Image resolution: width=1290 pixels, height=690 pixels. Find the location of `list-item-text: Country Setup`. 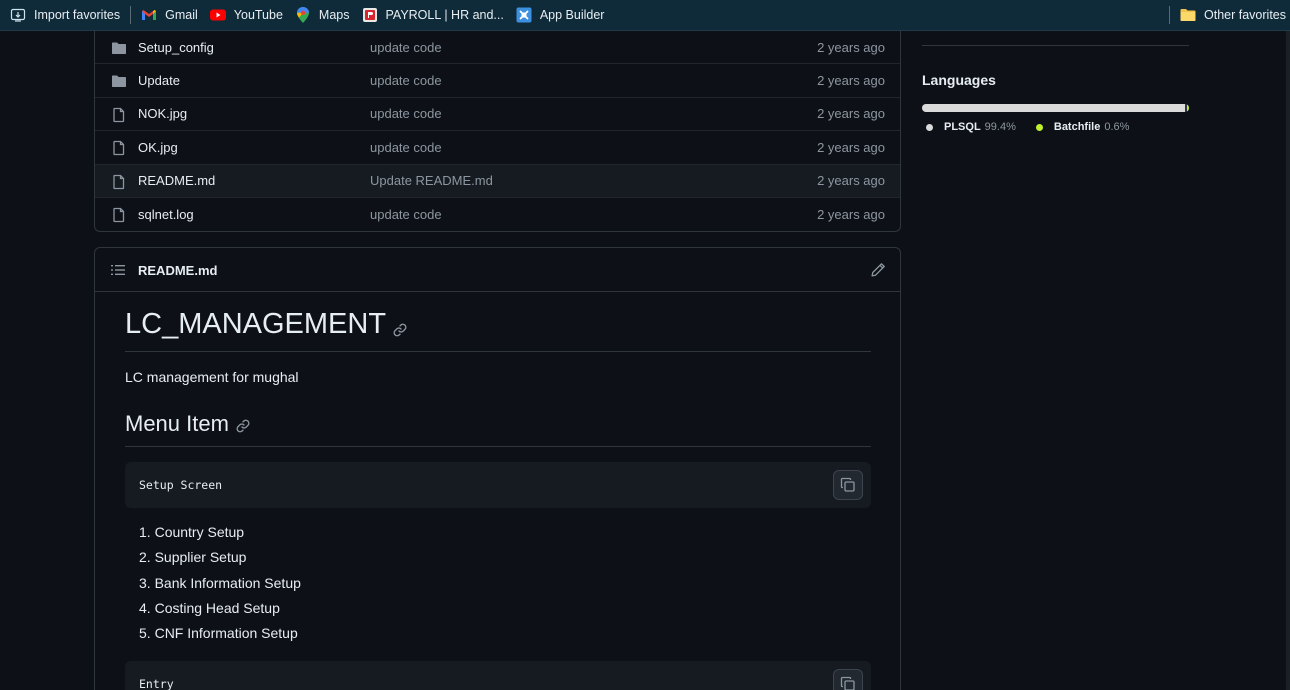

list-item-text: Country Setup is located at coordinates (199, 532).